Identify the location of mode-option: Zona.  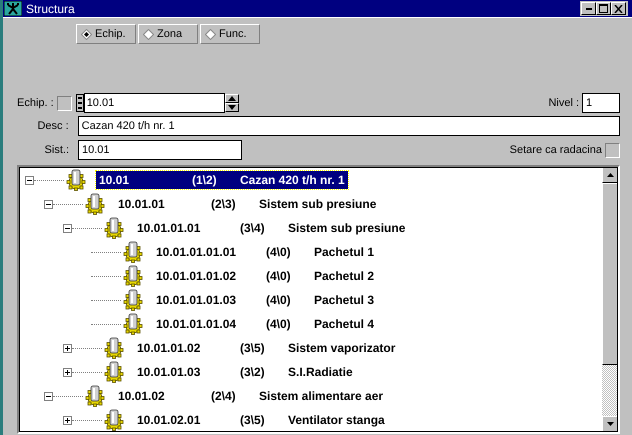
(168, 34).